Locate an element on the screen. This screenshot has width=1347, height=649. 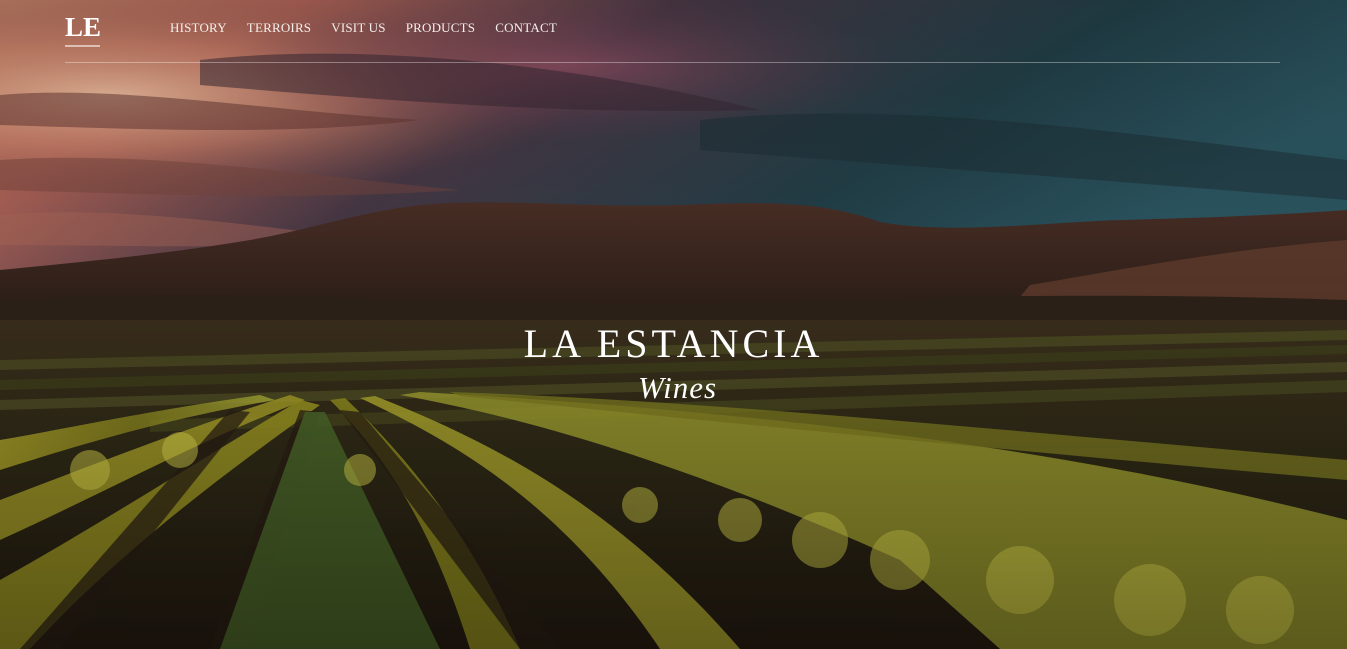
logo-link: LE is located at coordinates (83, 27).